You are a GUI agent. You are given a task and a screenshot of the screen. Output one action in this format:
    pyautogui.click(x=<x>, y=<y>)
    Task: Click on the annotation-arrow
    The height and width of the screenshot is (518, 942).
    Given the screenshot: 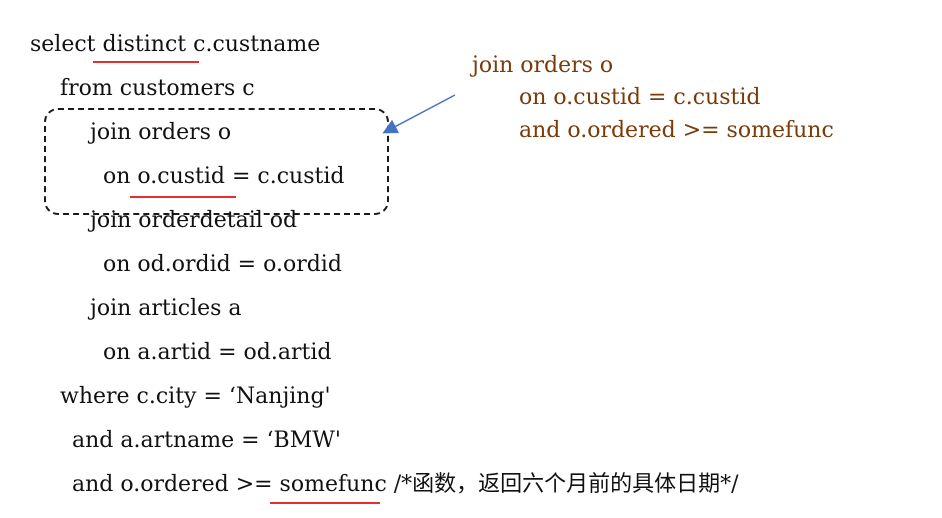 What is the action you would take?
    pyautogui.click(x=419, y=114)
    